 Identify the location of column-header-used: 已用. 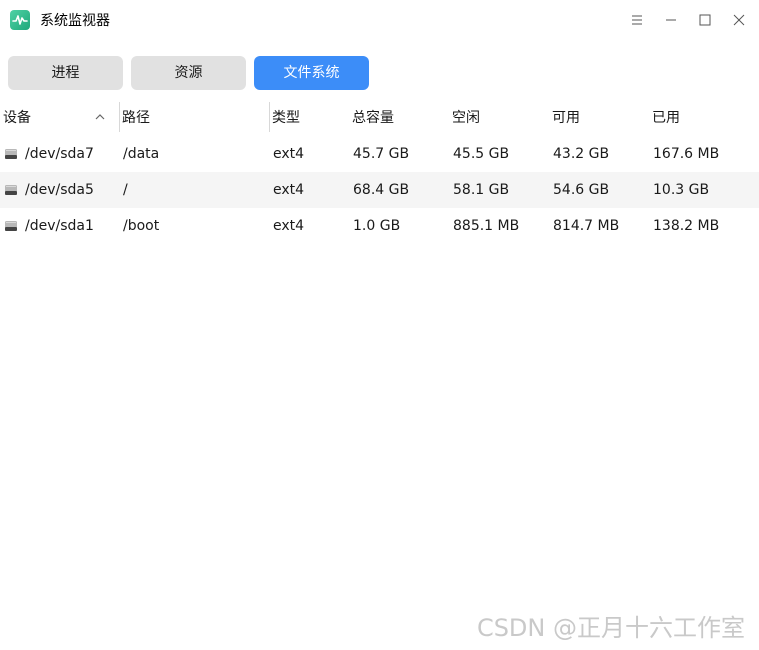
(666, 118).